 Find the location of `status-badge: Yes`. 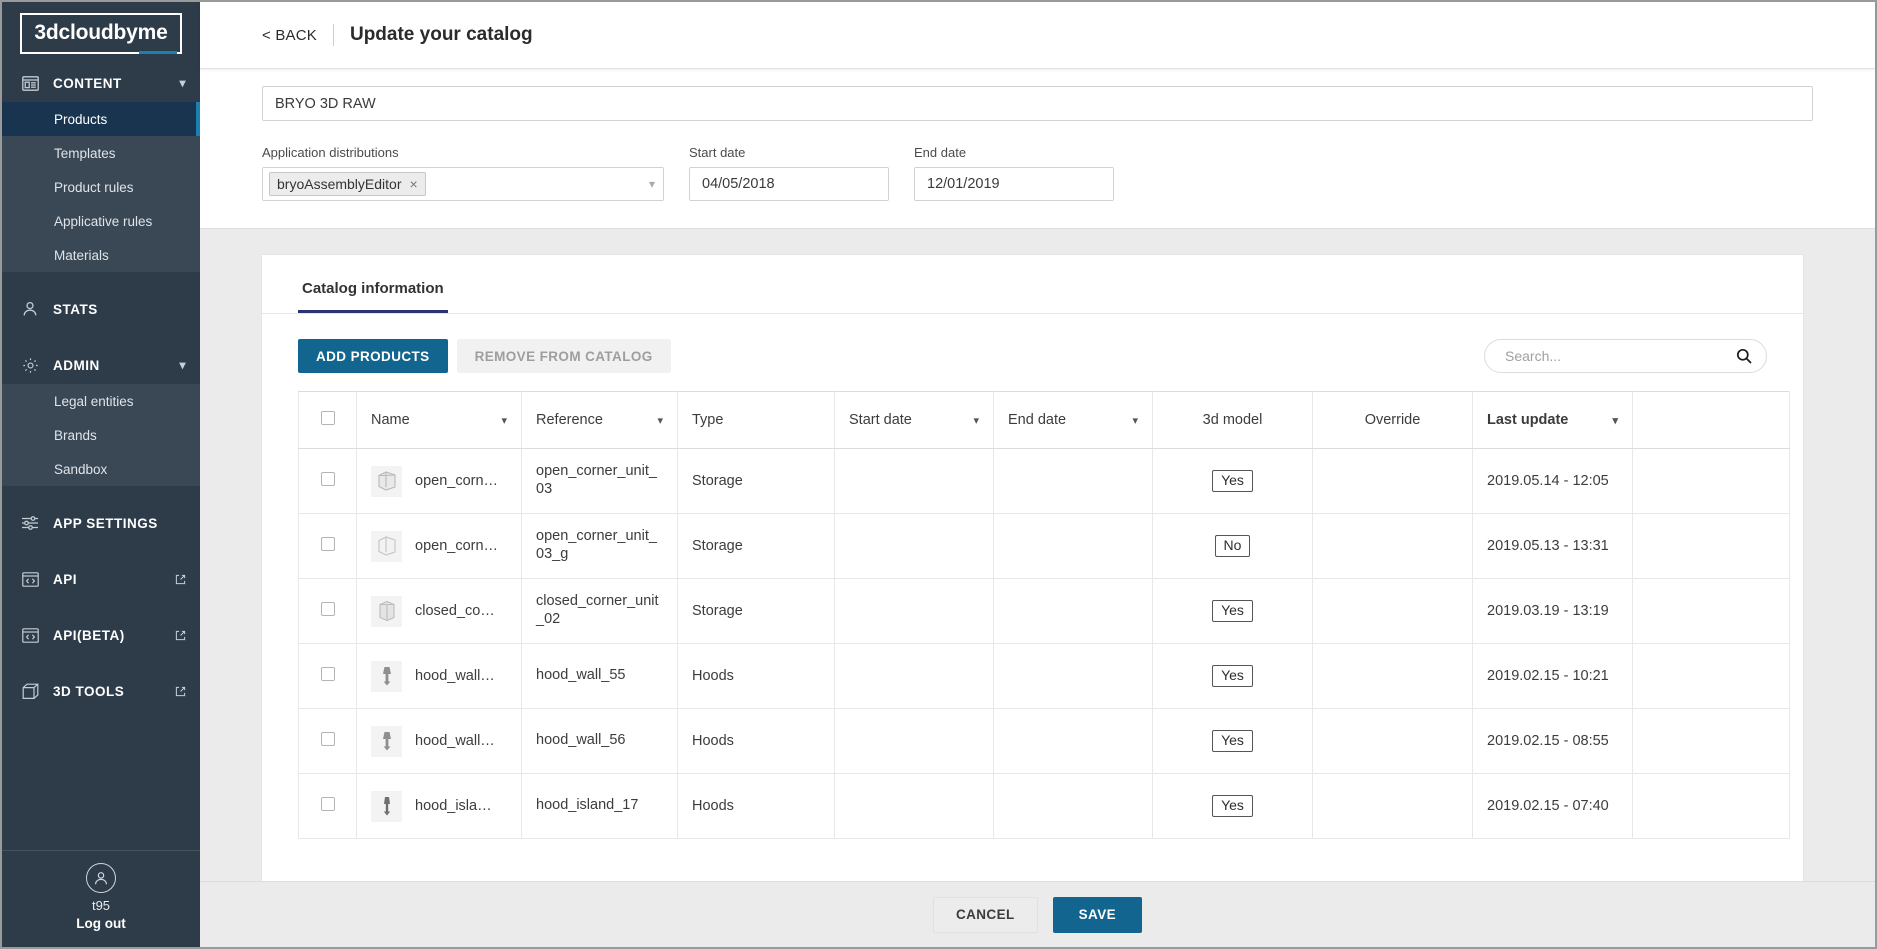

status-badge: Yes is located at coordinates (1232, 481).